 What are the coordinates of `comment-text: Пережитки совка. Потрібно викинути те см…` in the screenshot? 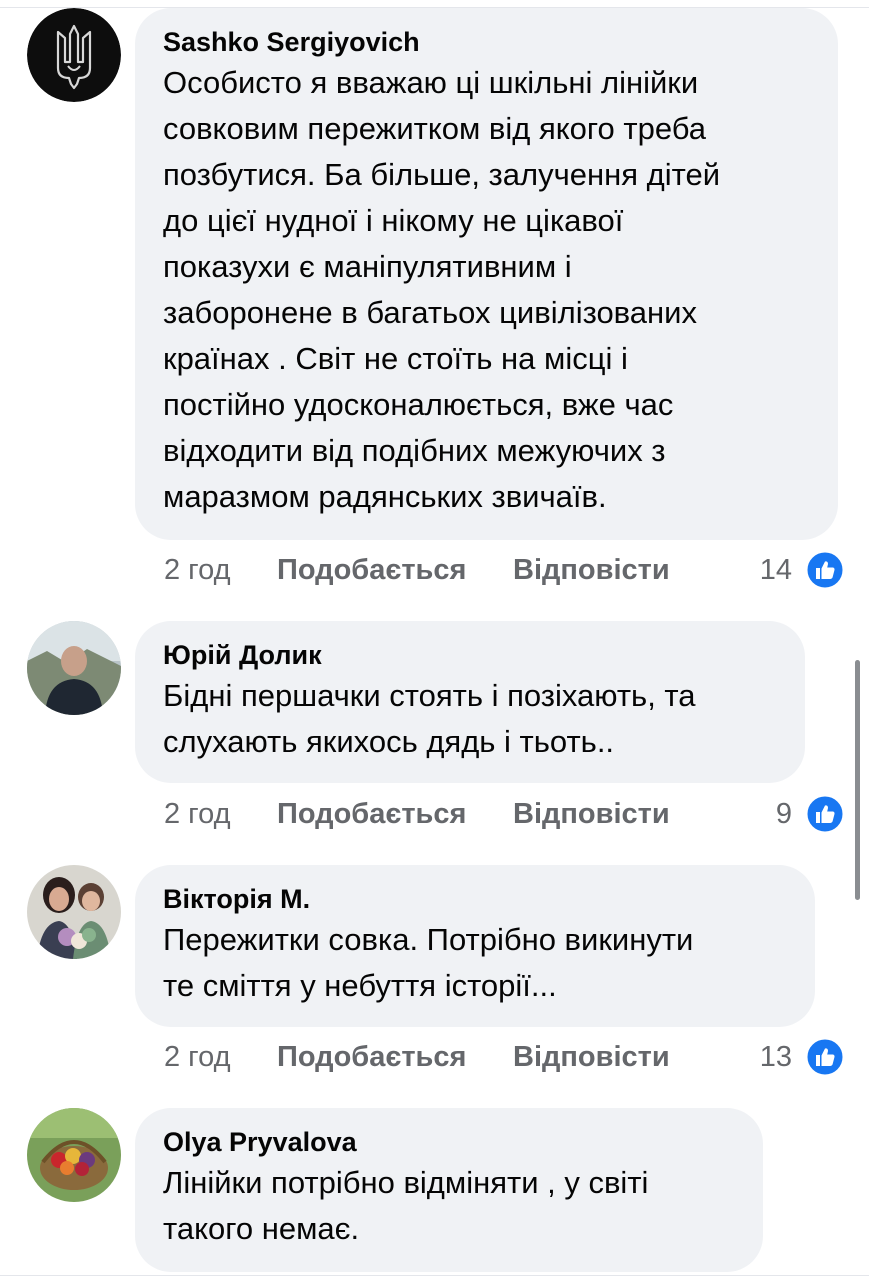 It's located at (428, 962).